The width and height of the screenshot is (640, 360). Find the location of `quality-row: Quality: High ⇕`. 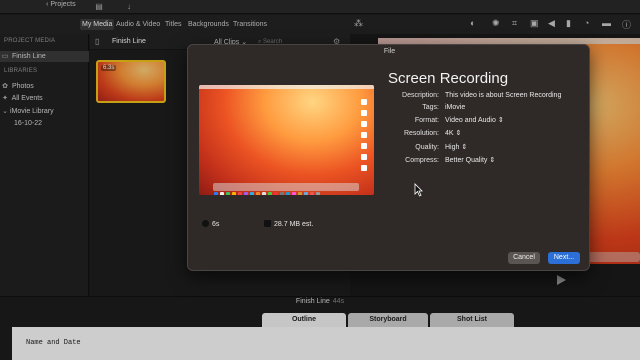

quality-row: Quality: High ⇕ is located at coordinates (488, 148).